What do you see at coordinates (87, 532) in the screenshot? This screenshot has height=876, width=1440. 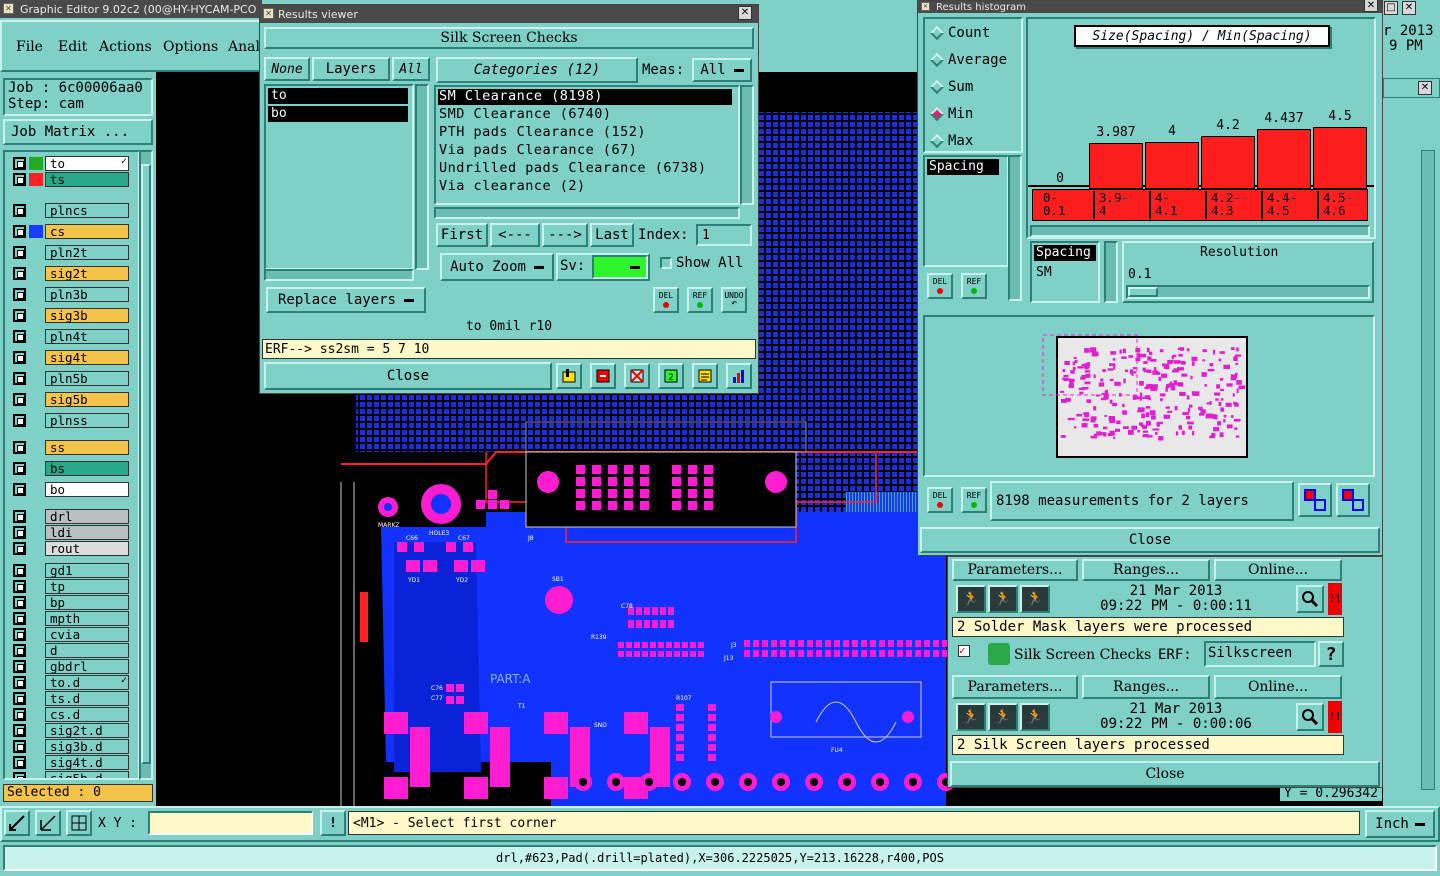 I see `layer-name: ldi` at bounding box center [87, 532].